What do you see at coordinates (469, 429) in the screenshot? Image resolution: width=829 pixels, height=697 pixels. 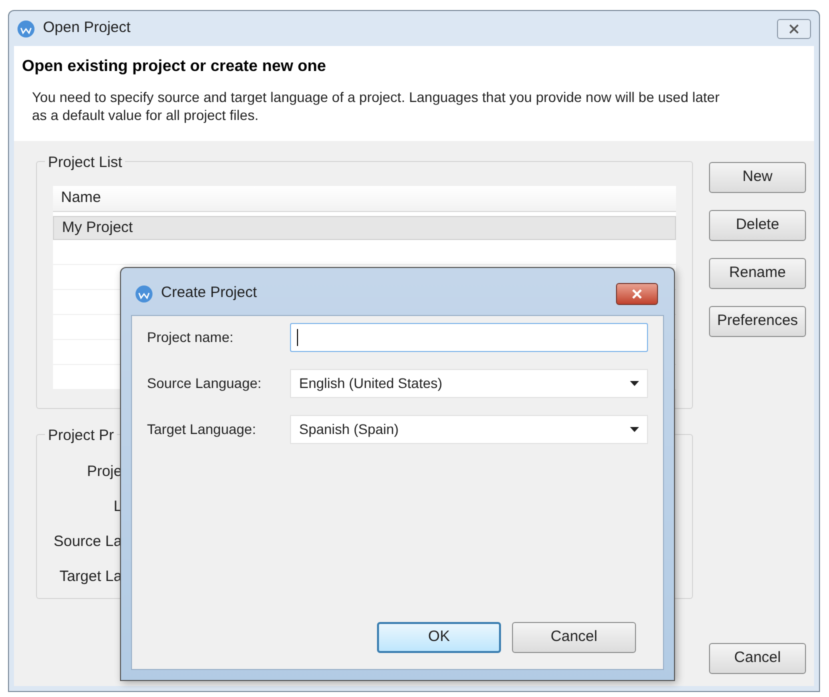 I see `language-dropdown: Spanish (Spain)` at bounding box center [469, 429].